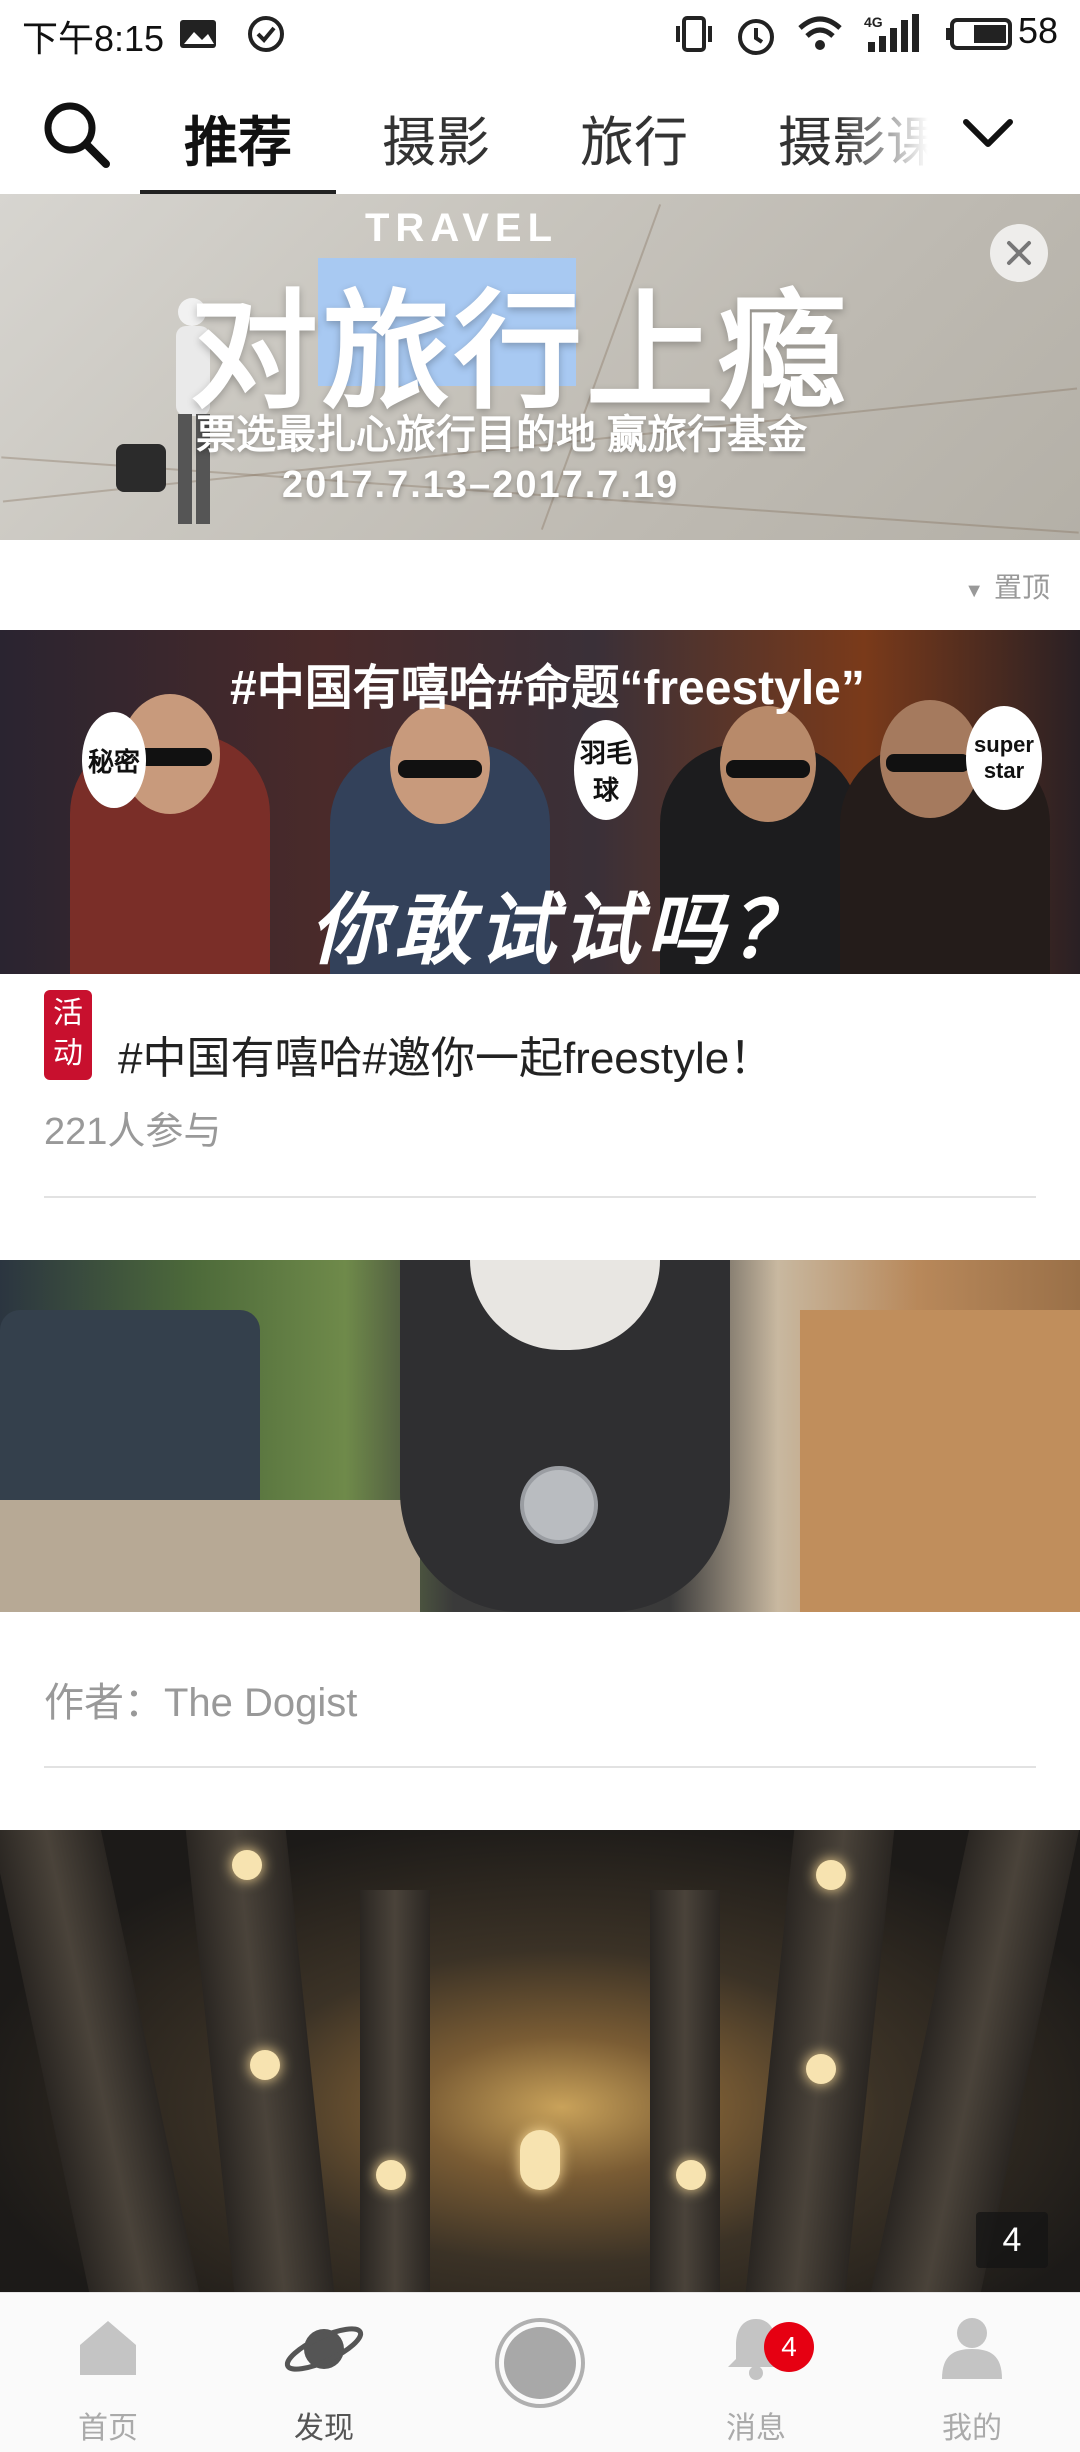 This screenshot has height=2452, width=1080. What do you see at coordinates (445, 1054) in the screenshot?
I see `activity-title: #中国有嘻哈#邀你一起freestyle！` at bounding box center [445, 1054].